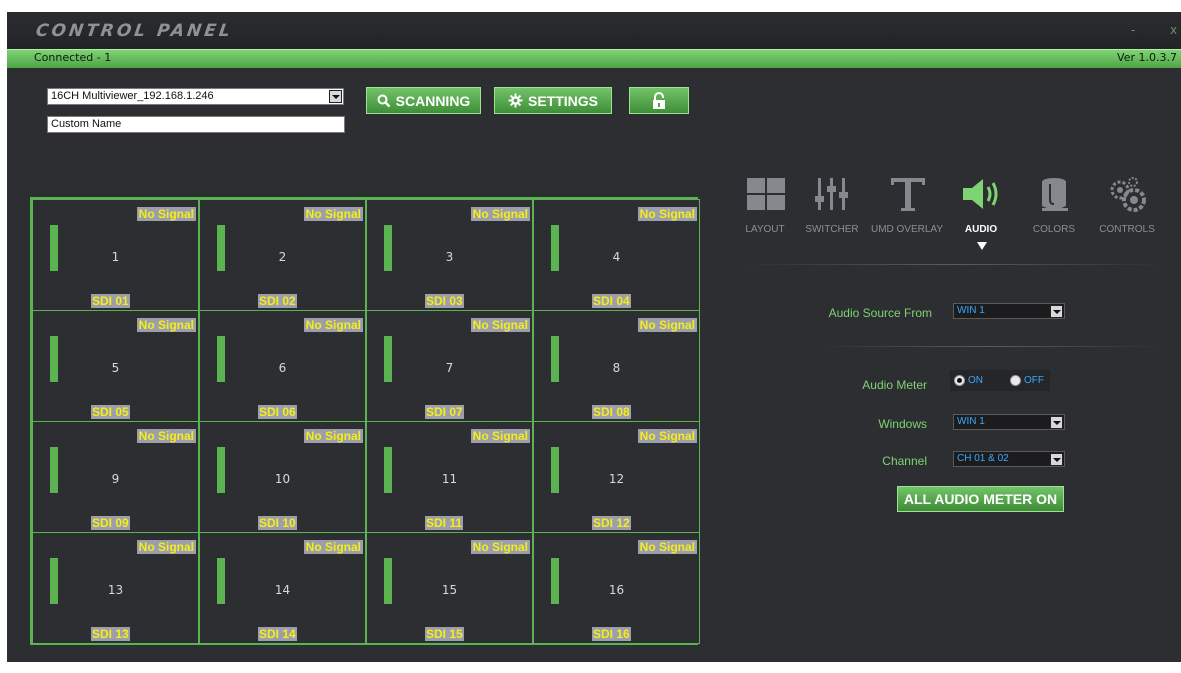 The height and width of the screenshot is (673, 1181). What do you see at coordinates (282, 477) in the screenshot?
I see `viewer-cell: No Signal 10 SDI 10` at bounding box center [282, 477].